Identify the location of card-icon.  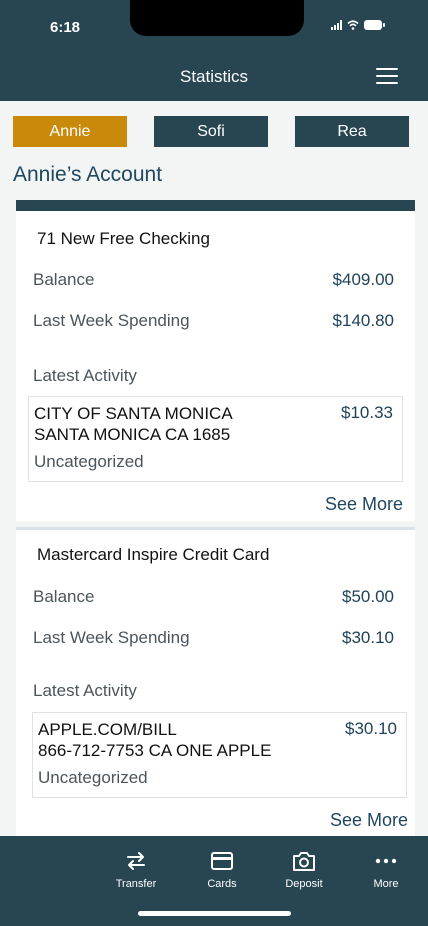
(222, 861).